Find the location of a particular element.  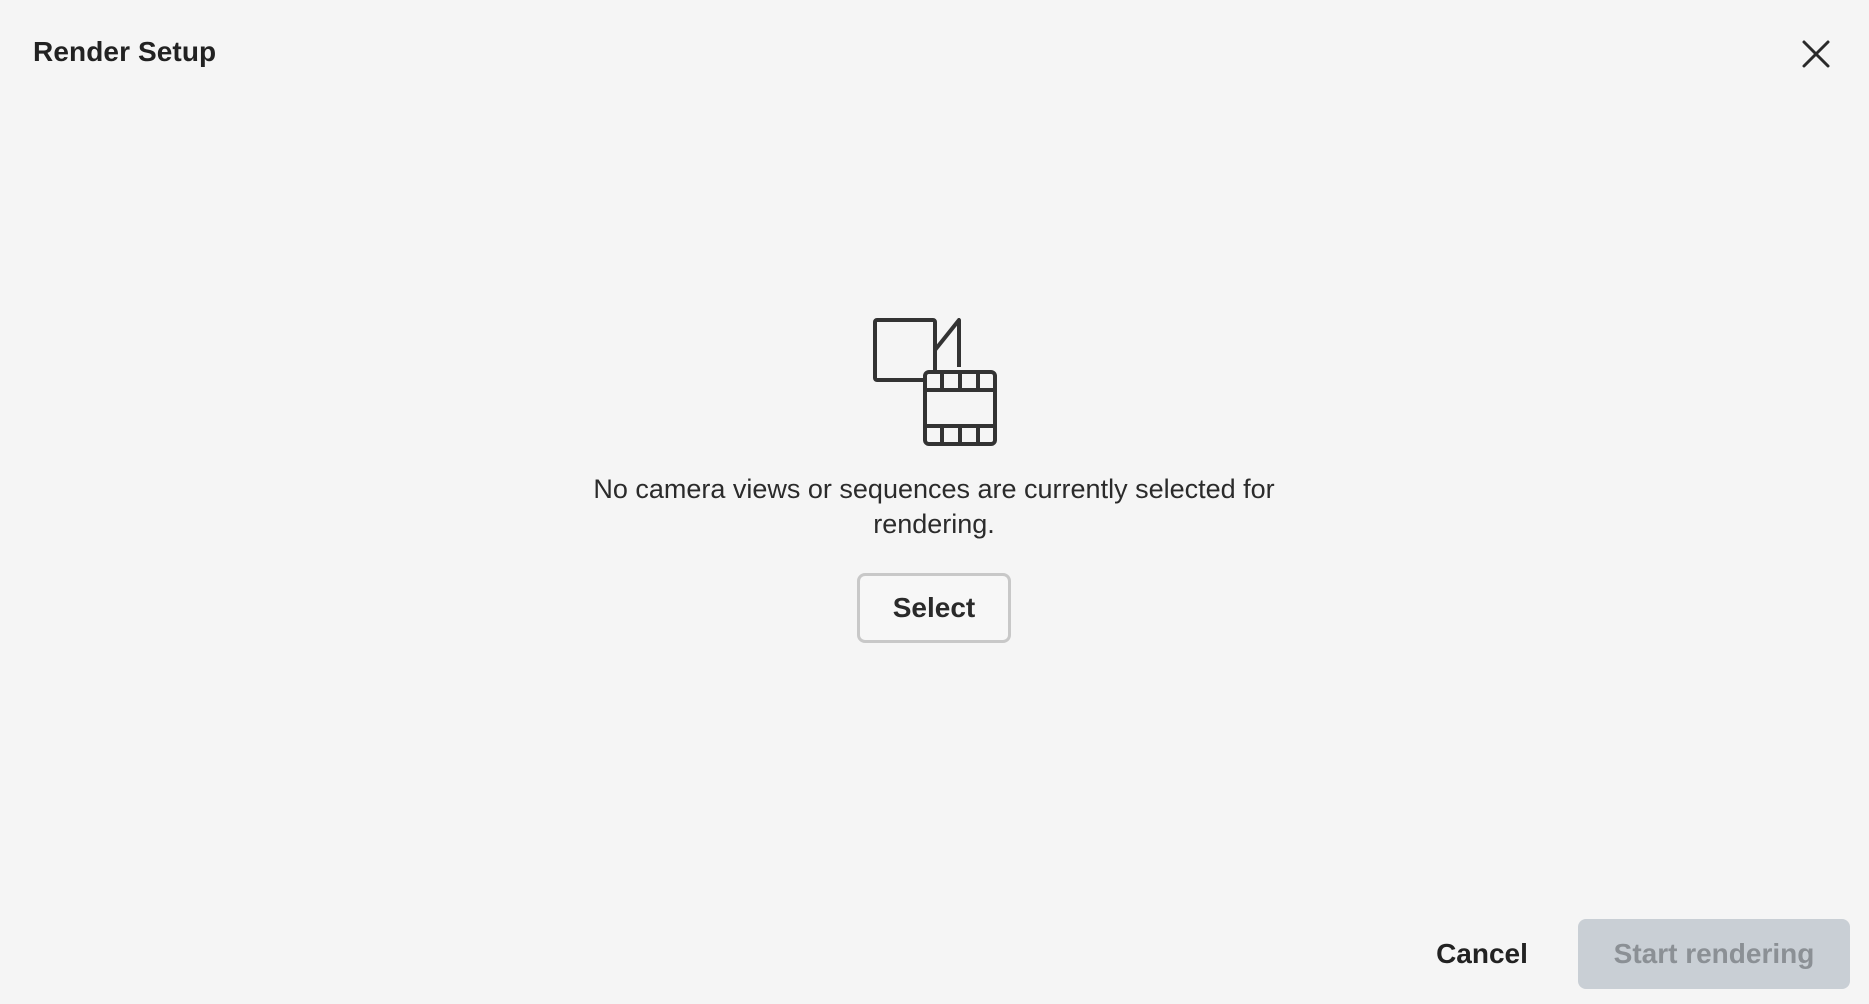

select-button: Select is located at coordinates (934, 608).